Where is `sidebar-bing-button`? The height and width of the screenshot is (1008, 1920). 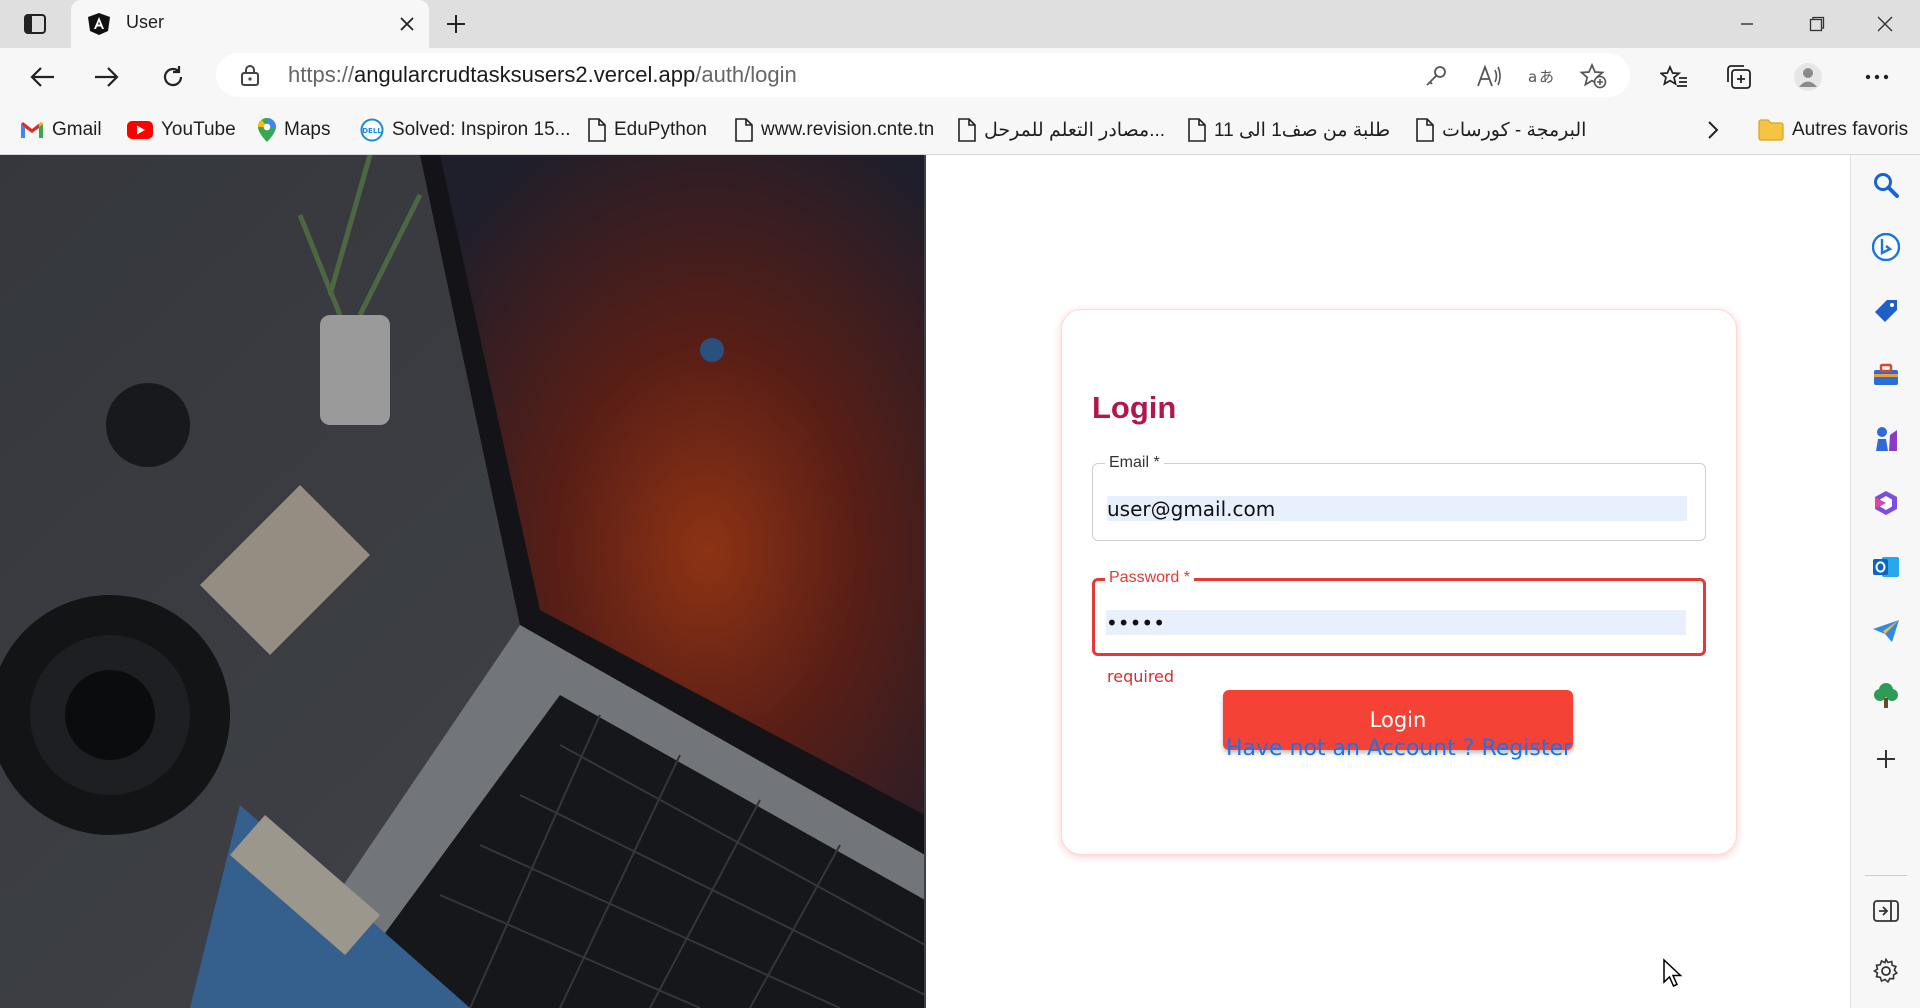
sidebar-bing-button is located at coordinates (1886, 247).